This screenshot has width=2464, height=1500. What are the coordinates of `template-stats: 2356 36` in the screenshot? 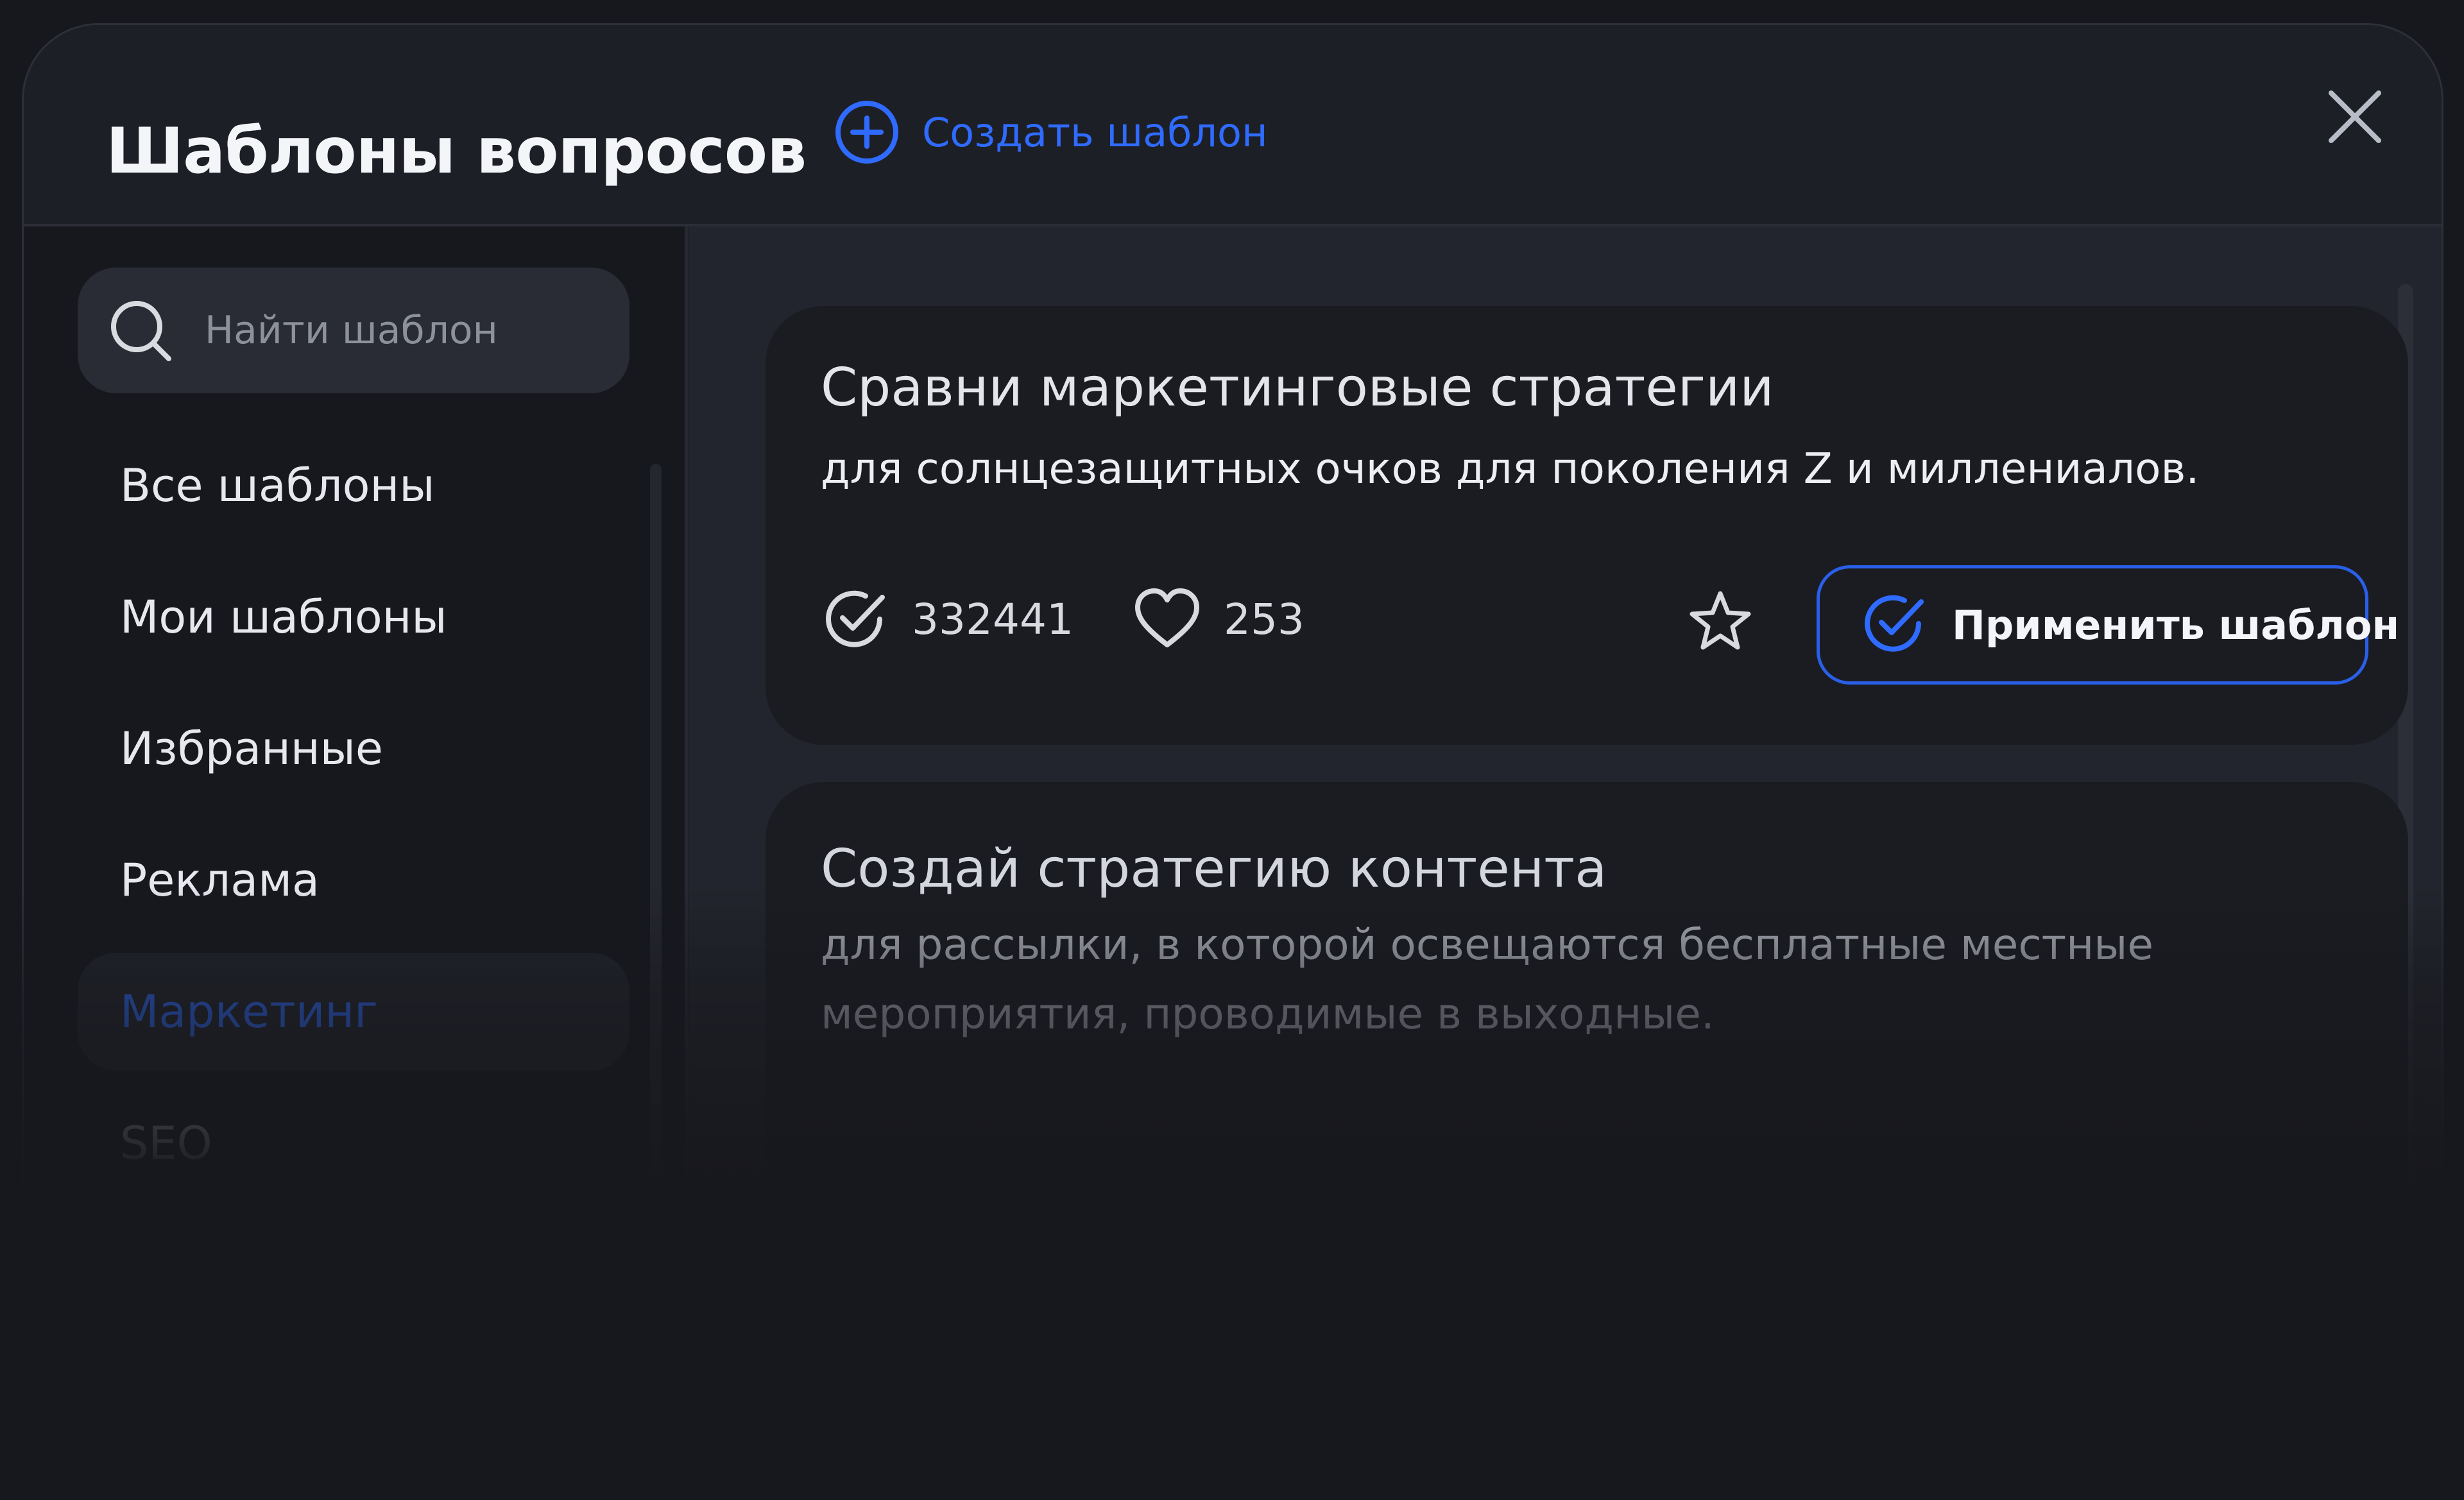 It's located at (1052, 1360).